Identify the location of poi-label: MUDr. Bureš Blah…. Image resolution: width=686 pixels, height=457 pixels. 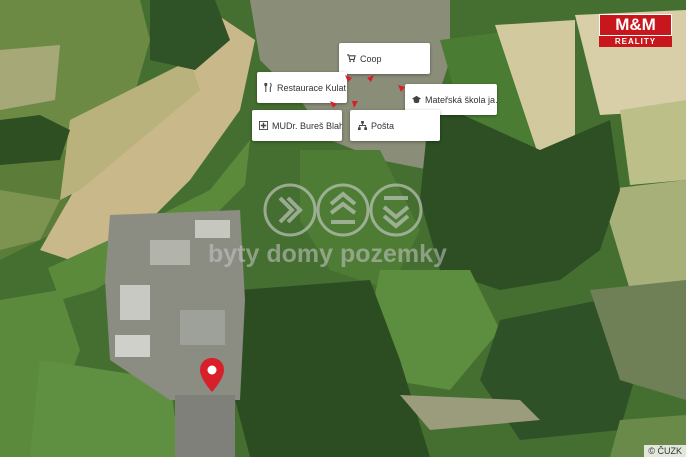
(307, 125).